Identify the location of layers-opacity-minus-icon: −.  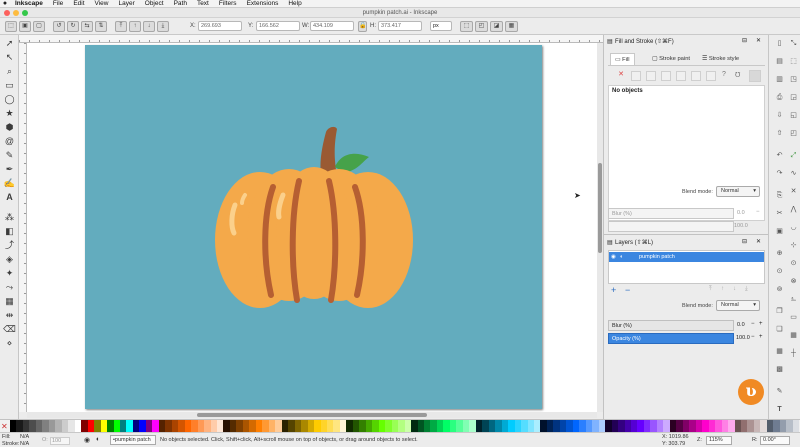
(753, 337).